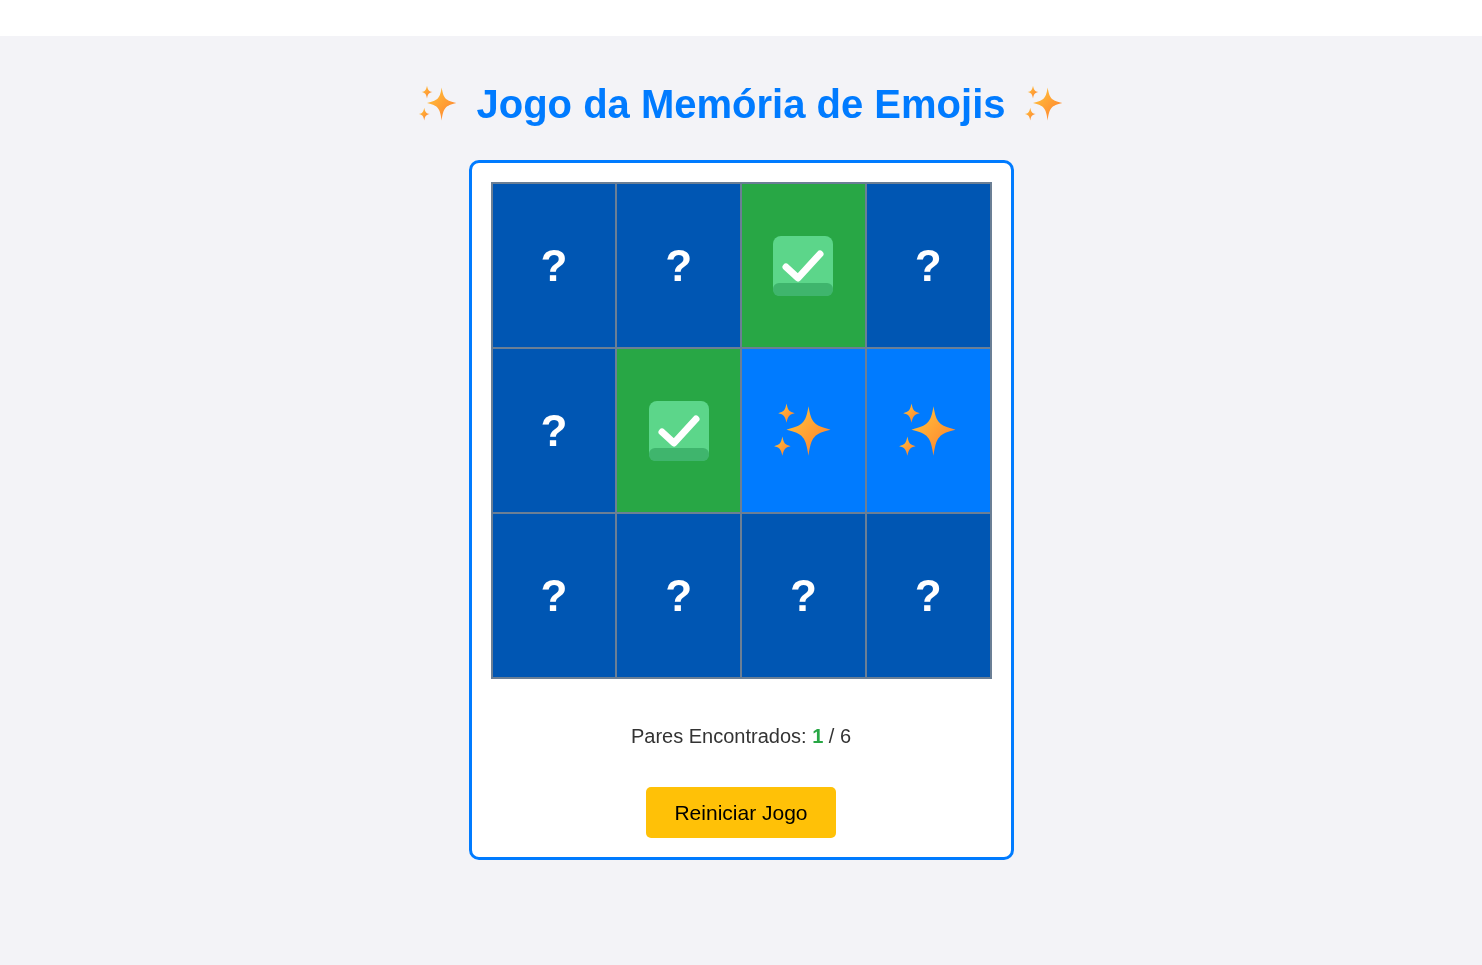 The height and width of the screenshot is (965, 1482). What do you see at coordinates (741, 104) in the screenshot?
I see `page-title: Jogo da Memória de Emojis` at bounding box center [741, 104].